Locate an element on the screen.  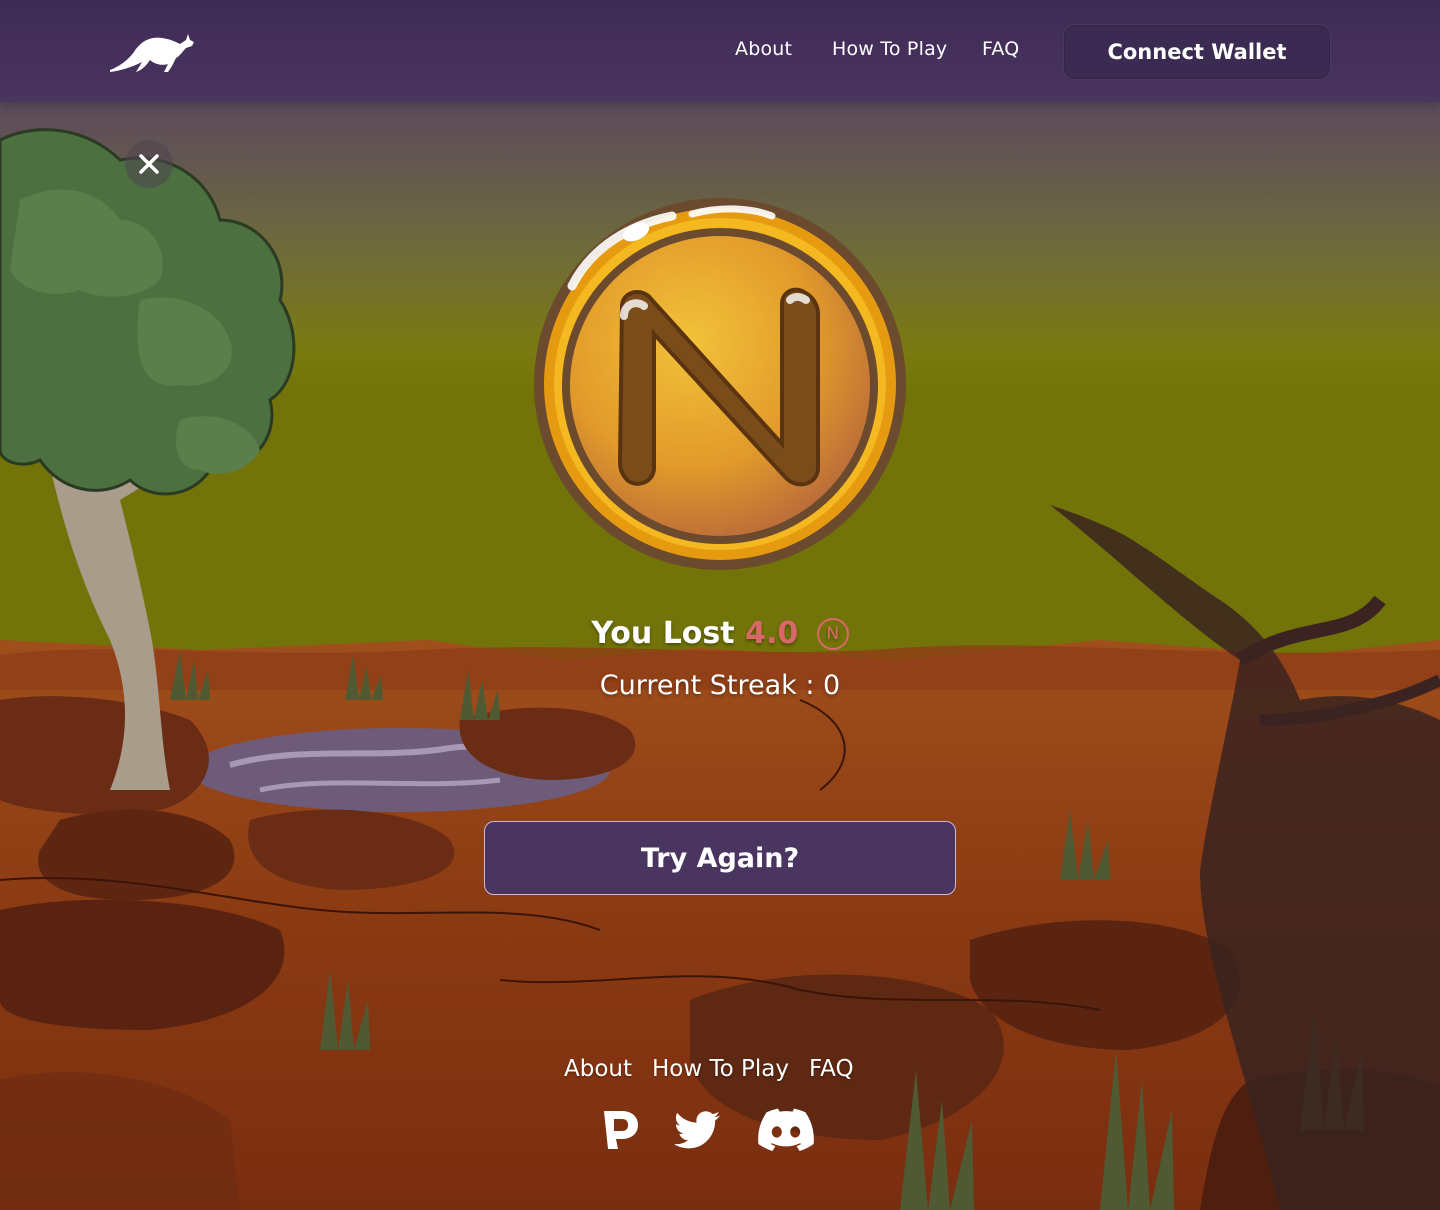
near-currency-icon: N is located at coordinates (832, 634).